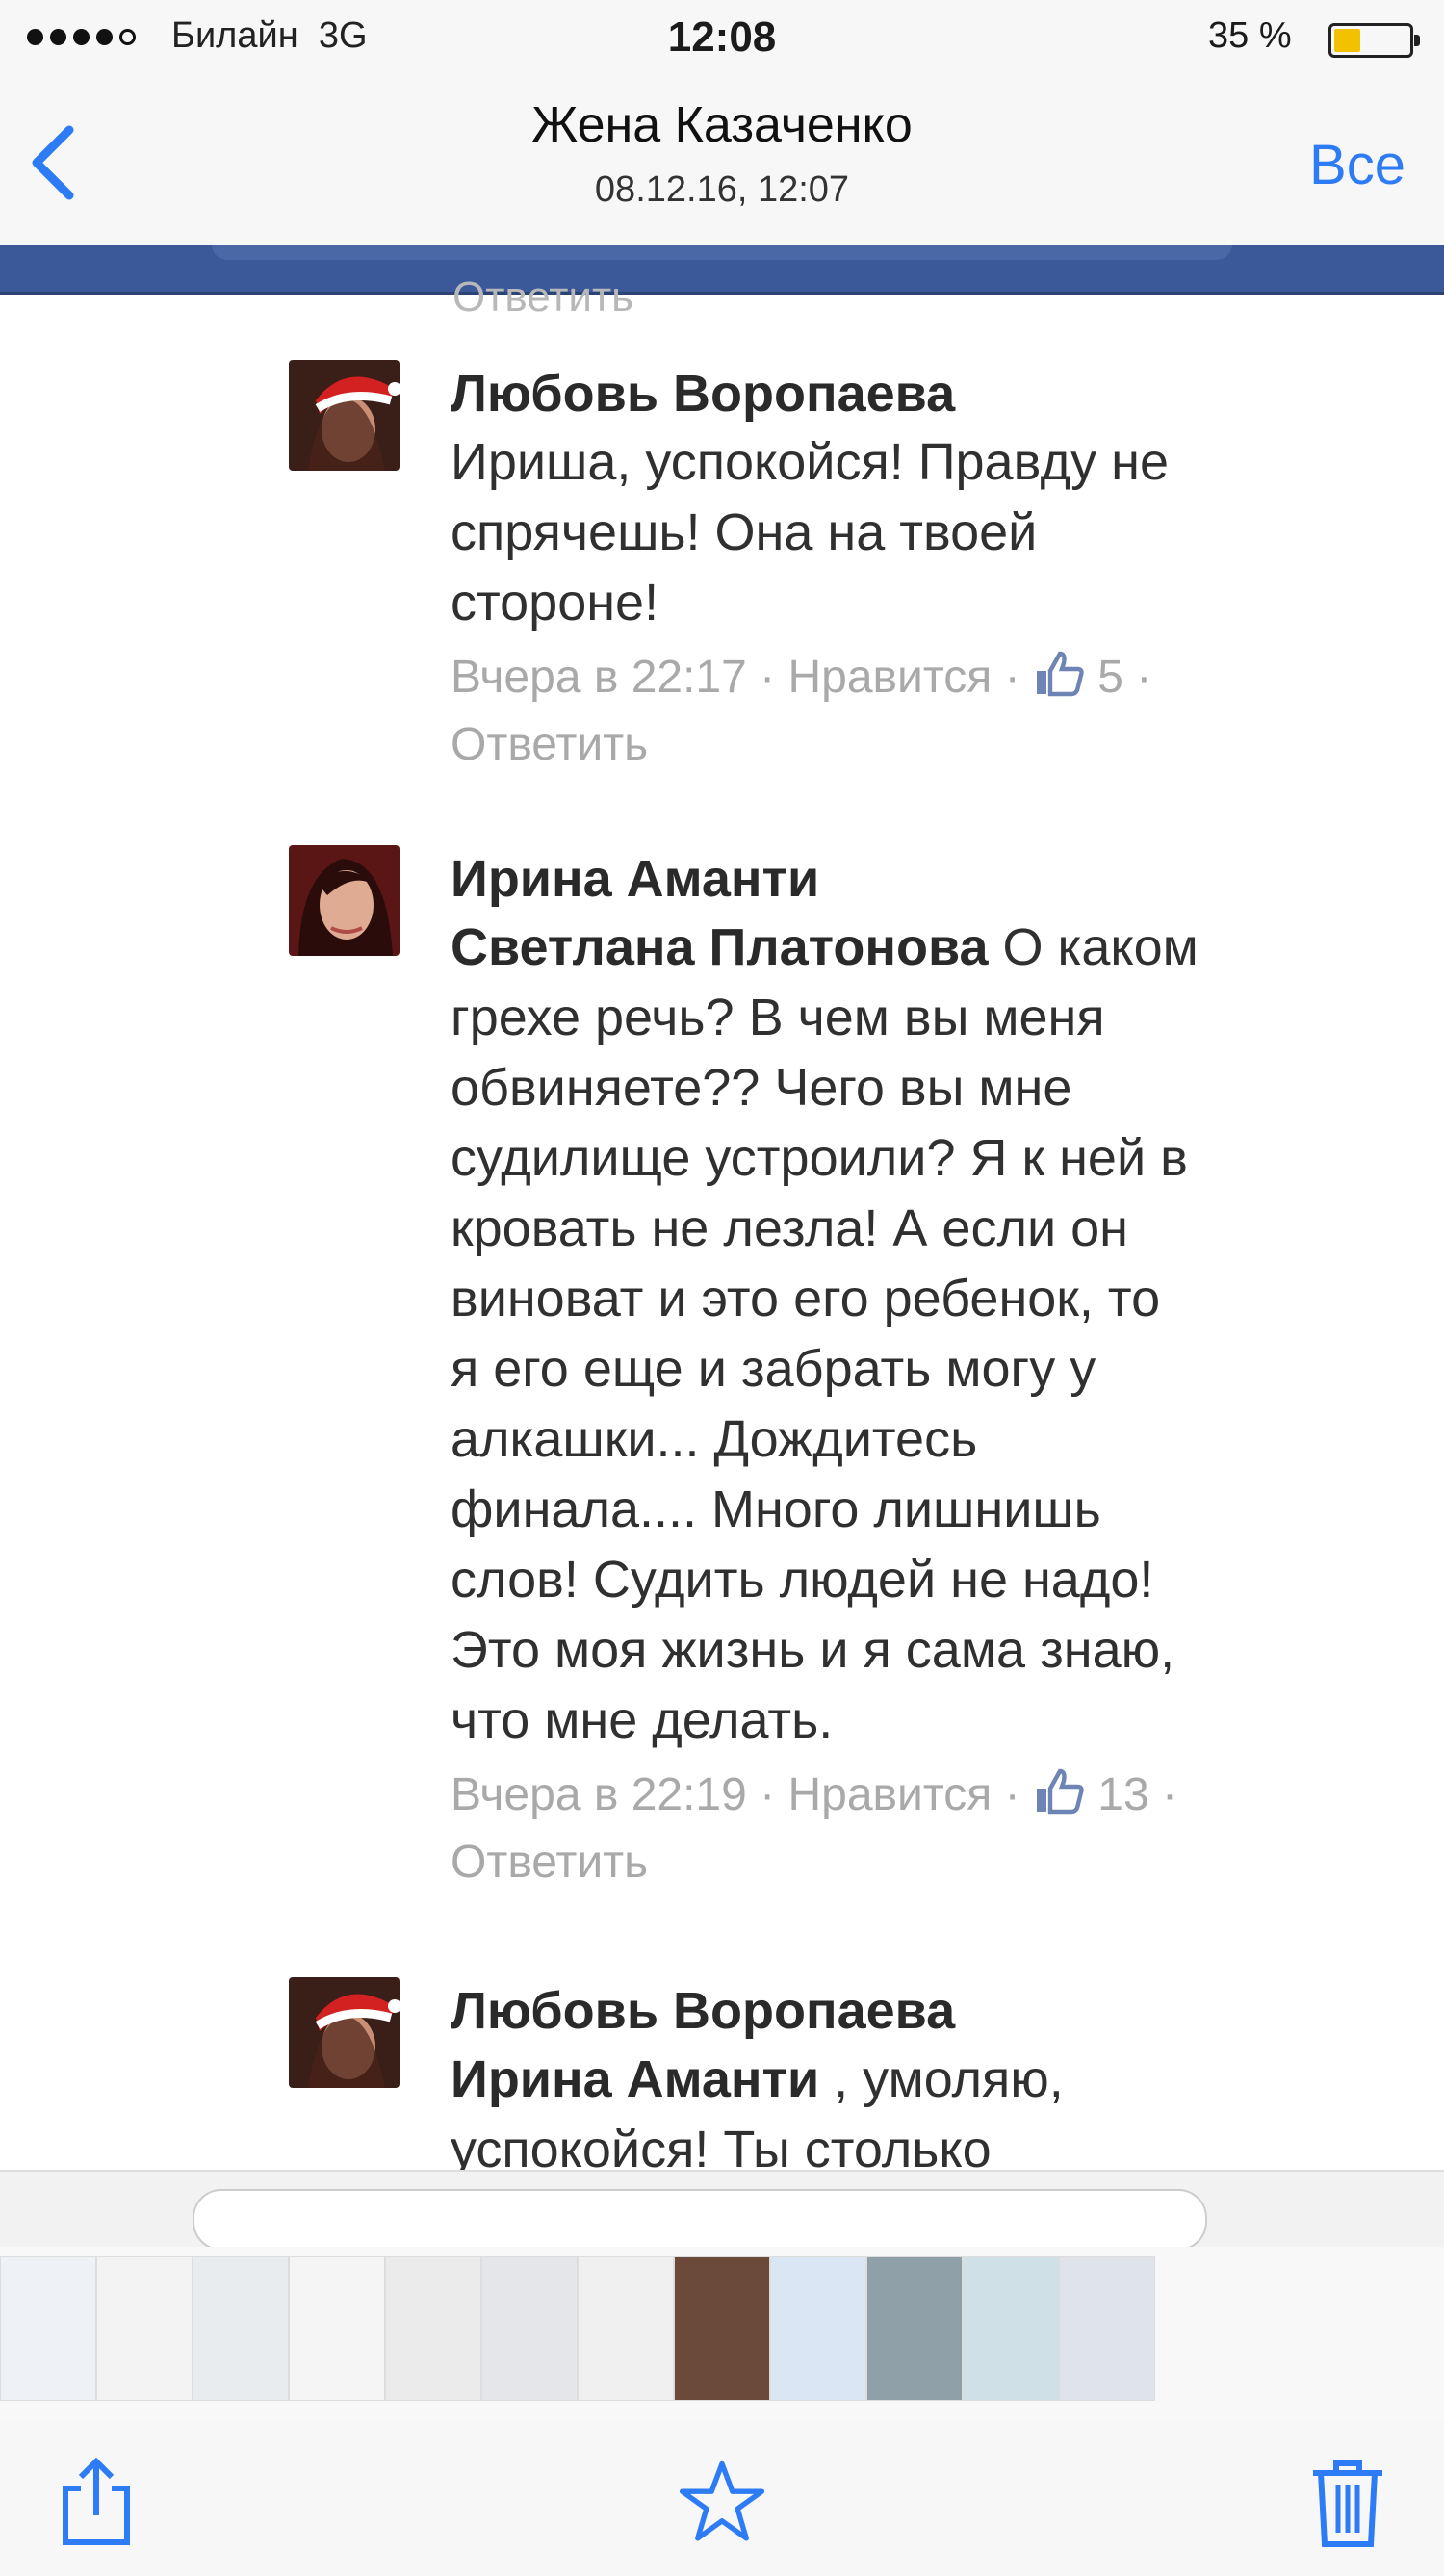  I want to click on battery-percent: 35 %, so click(1250, 35).